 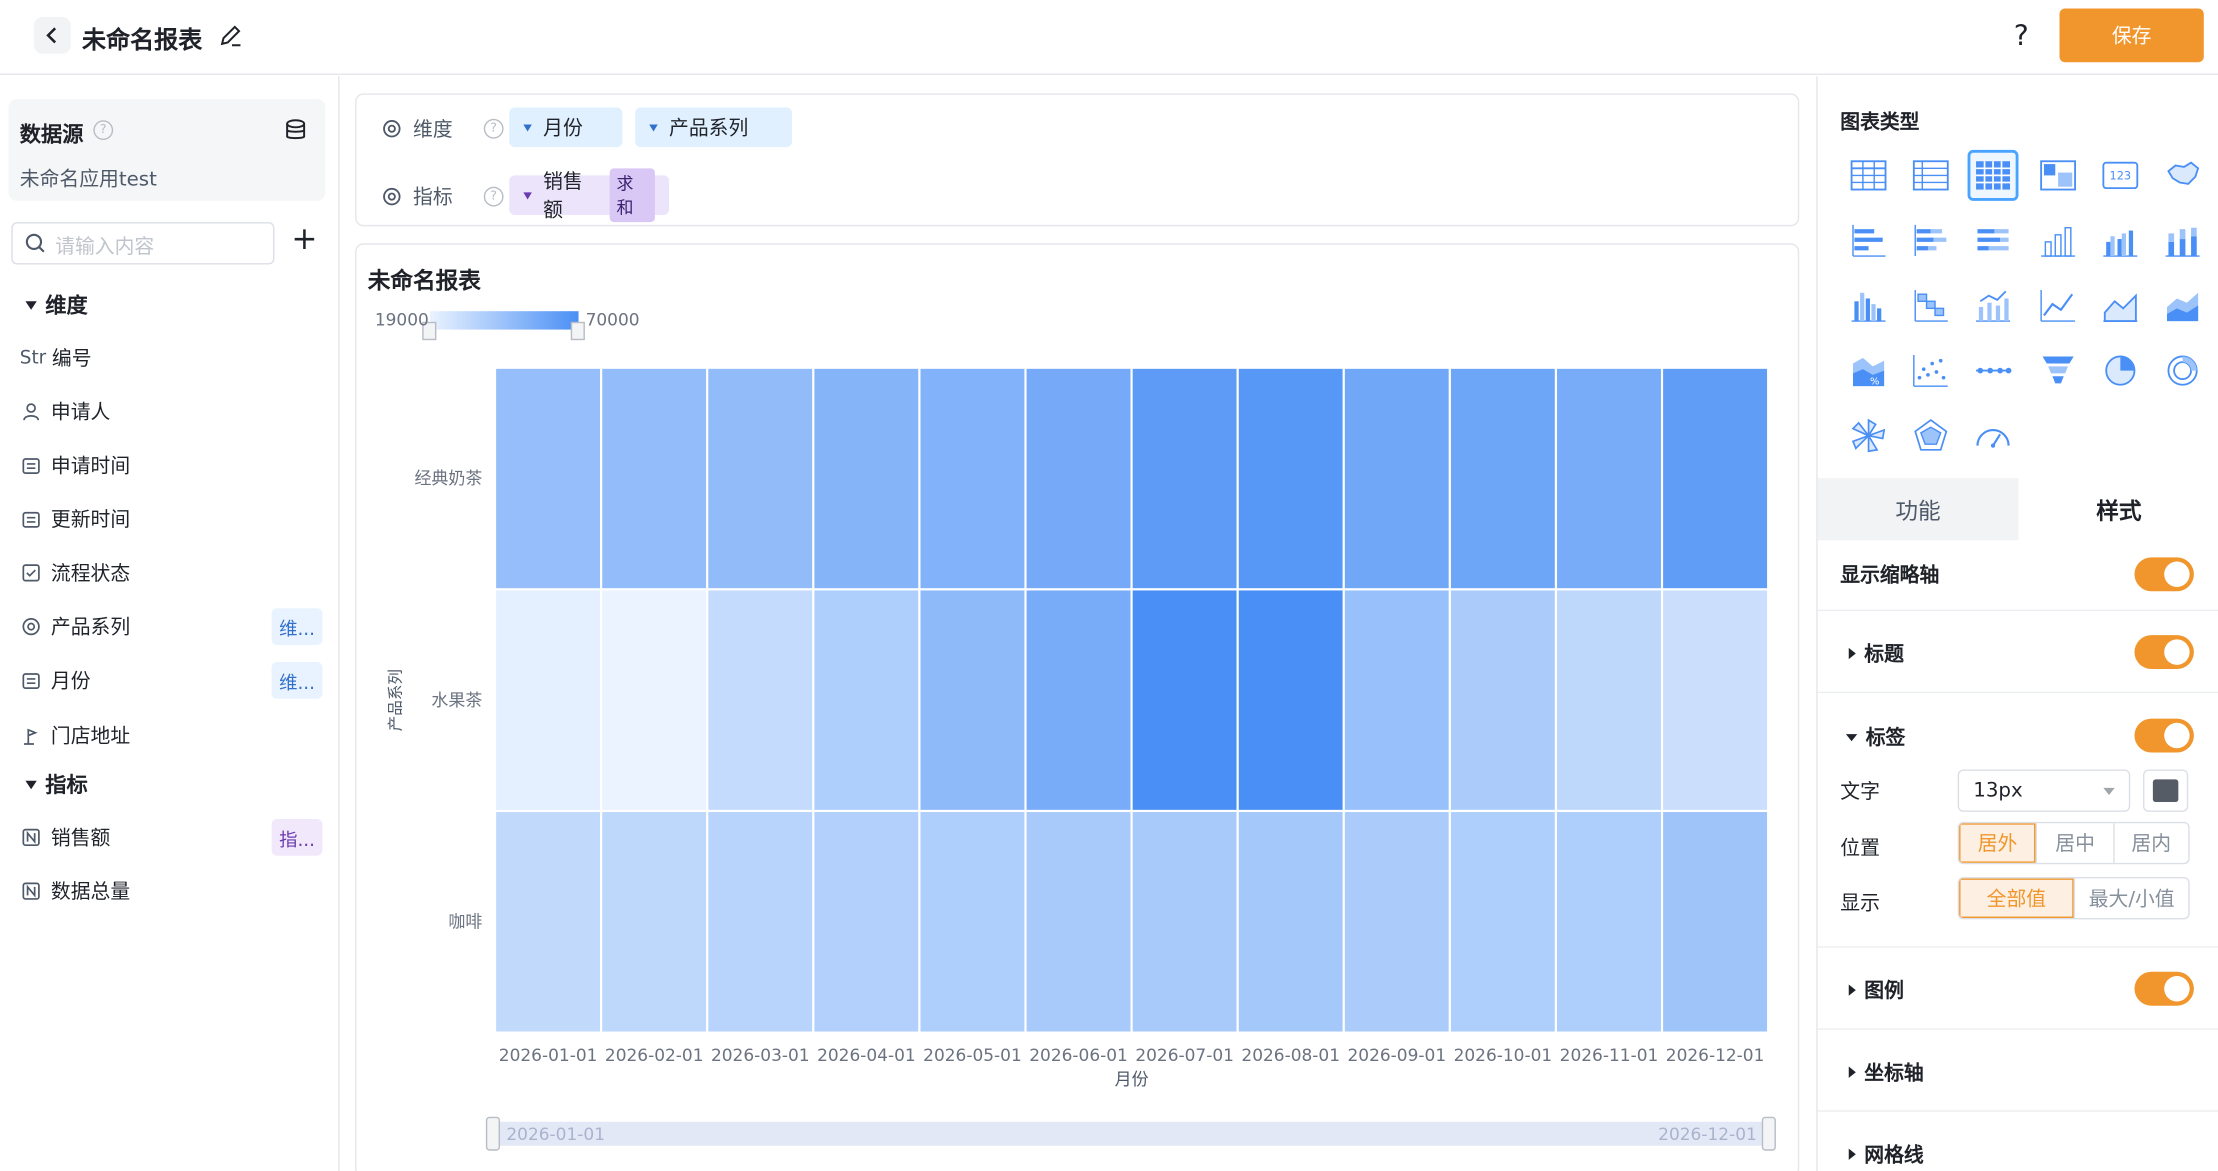 I want to click on heatmap-chart-icon, so click(x=1993, y=175).